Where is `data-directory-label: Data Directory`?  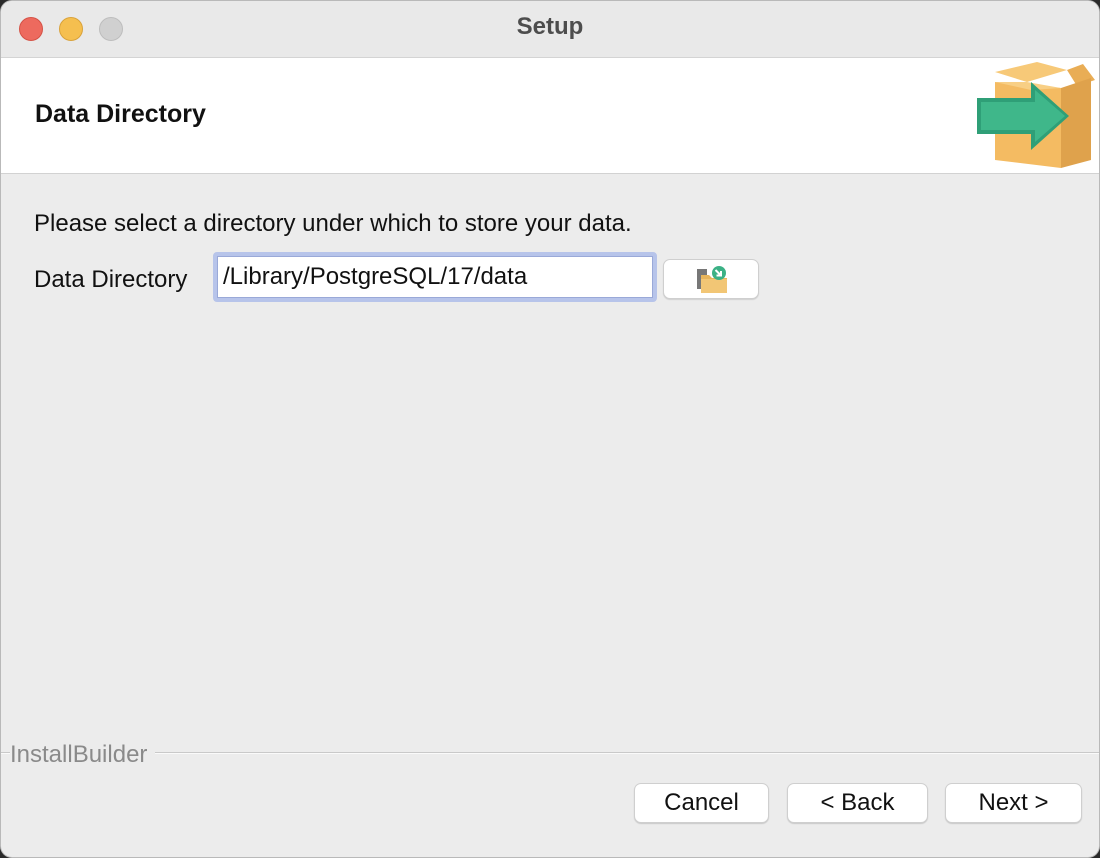
data-directory-label: Data Directory is located at coordinates (111, 279).